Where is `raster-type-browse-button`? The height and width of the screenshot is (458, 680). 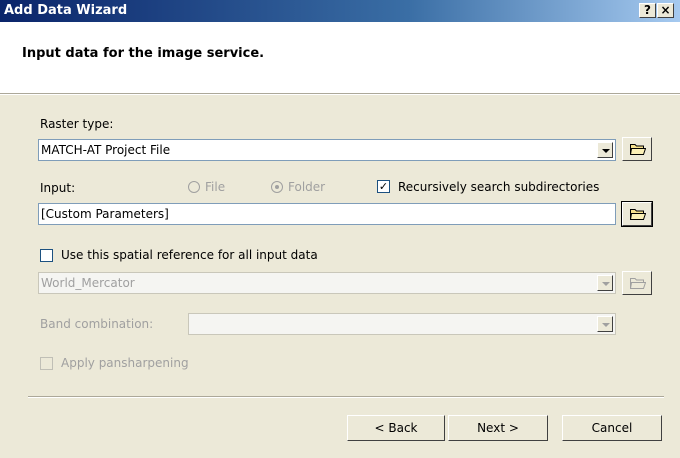
raster-type-browse-button is located at coordinates (637, 149).